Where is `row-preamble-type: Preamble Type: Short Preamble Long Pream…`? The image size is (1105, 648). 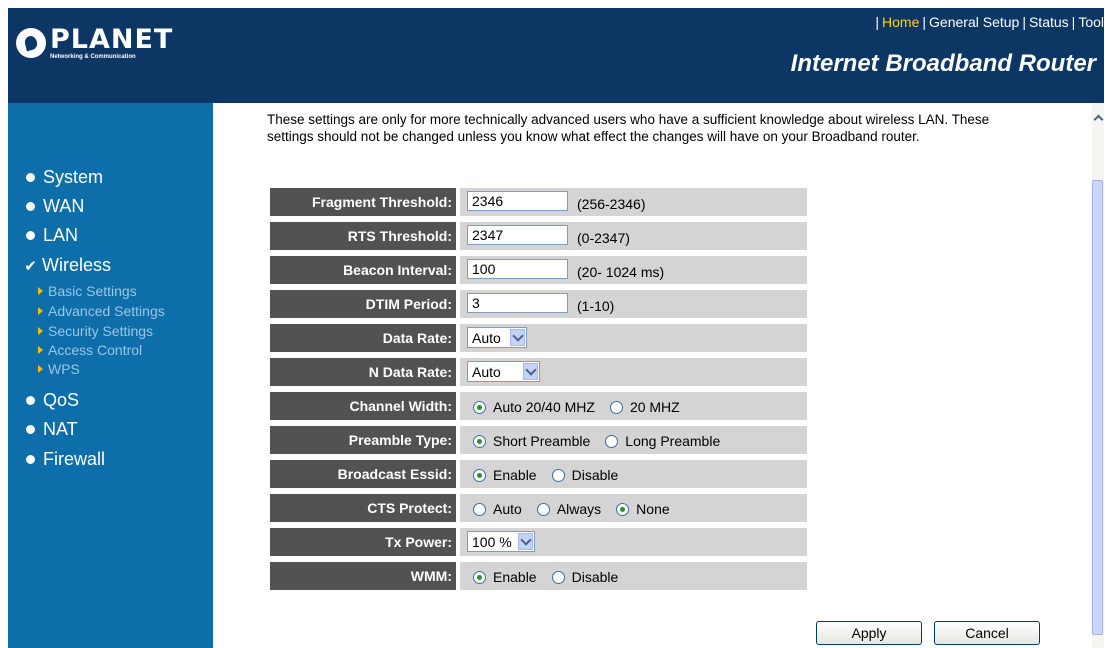 row-preamble-type: Preamble Type: Short Preamble Long Pream… is located at coordinates (538, 440).